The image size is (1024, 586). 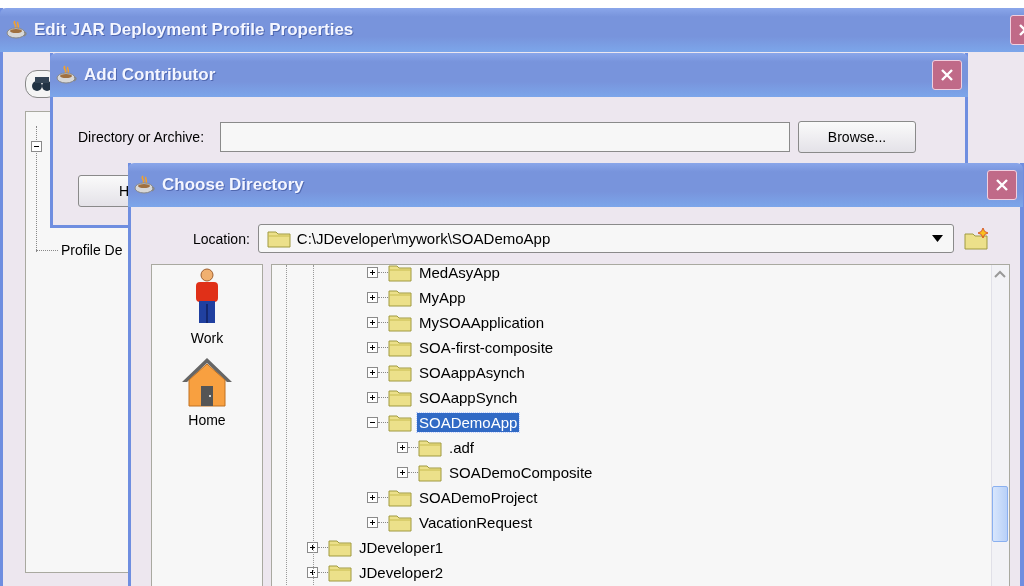 What do you see at coordinates (1000, 425) in the screenshot?
I see `scrollbar` at bounding box center [1000, 425].